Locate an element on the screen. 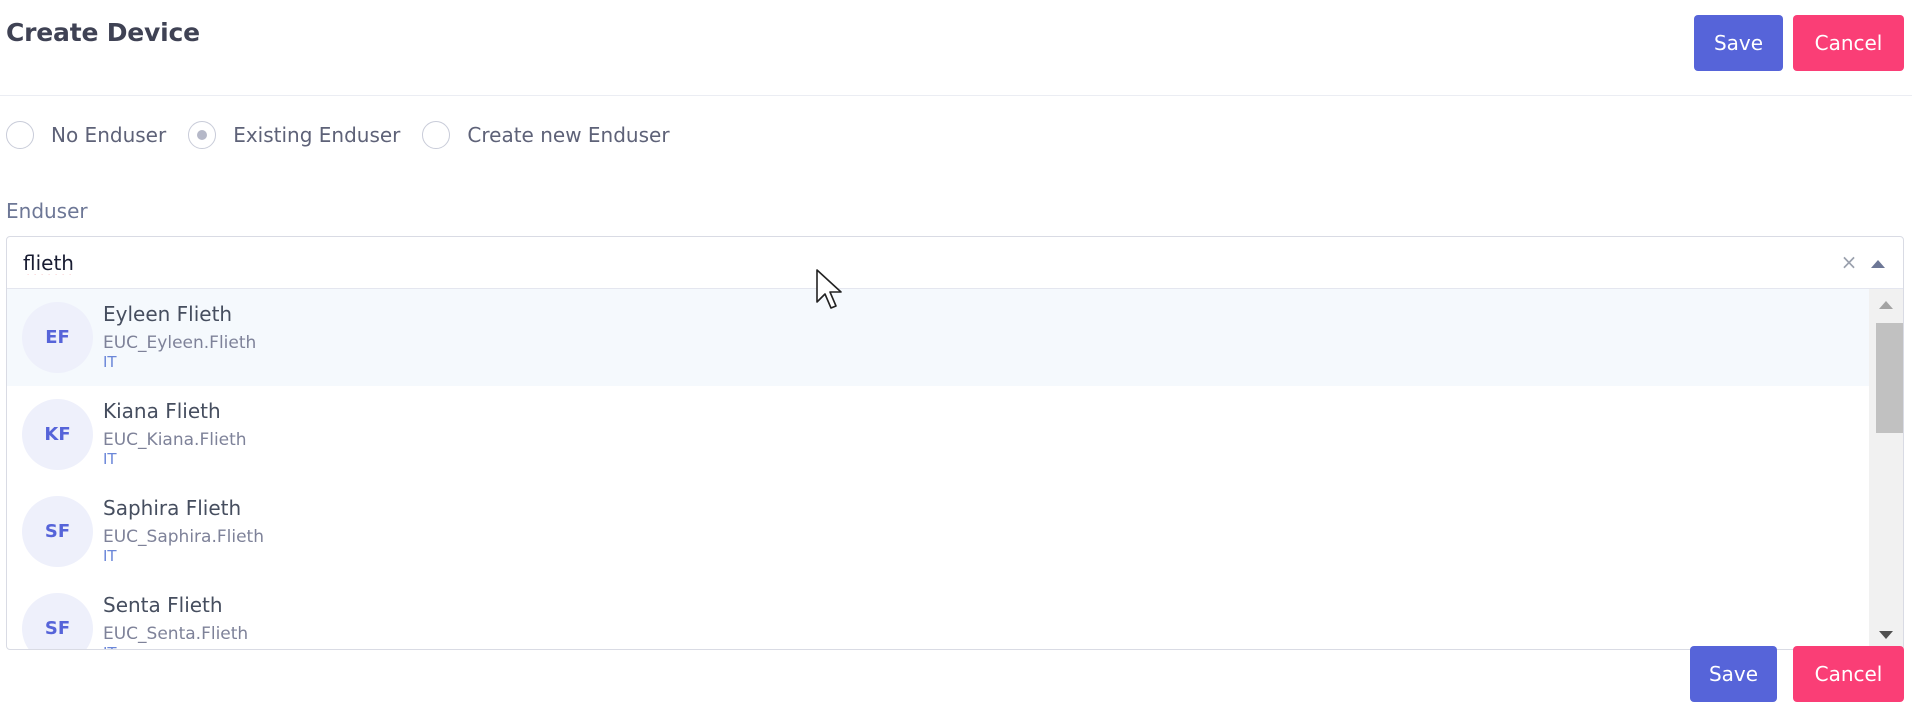  header-divider is located at coordinates (956, 95).